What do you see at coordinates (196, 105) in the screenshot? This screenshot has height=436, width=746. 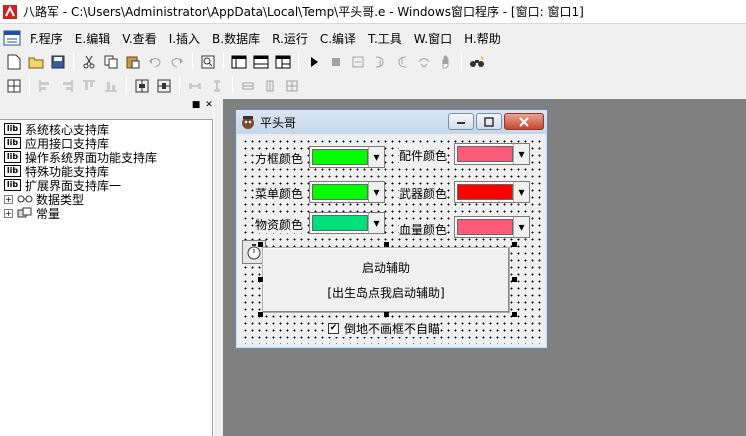 I see `panel-pin-icon: ■` at bounding box center [196, 105].